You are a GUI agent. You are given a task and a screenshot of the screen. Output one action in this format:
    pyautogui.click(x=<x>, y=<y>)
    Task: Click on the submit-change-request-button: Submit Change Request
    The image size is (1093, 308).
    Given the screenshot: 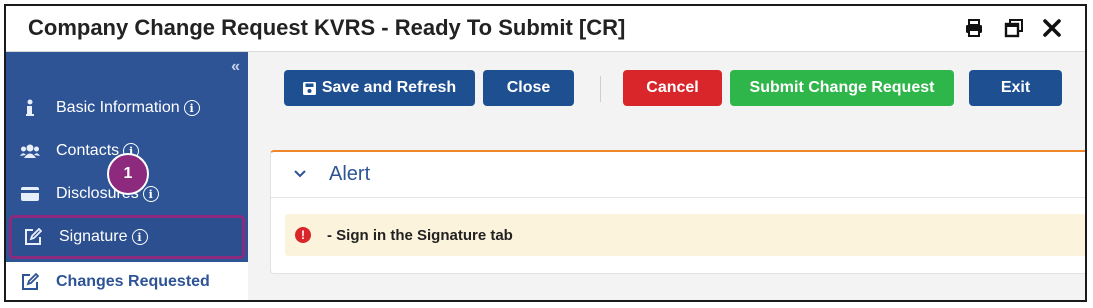 What is the action you would take?
    pyautogui.click(x=842, y=88)
    